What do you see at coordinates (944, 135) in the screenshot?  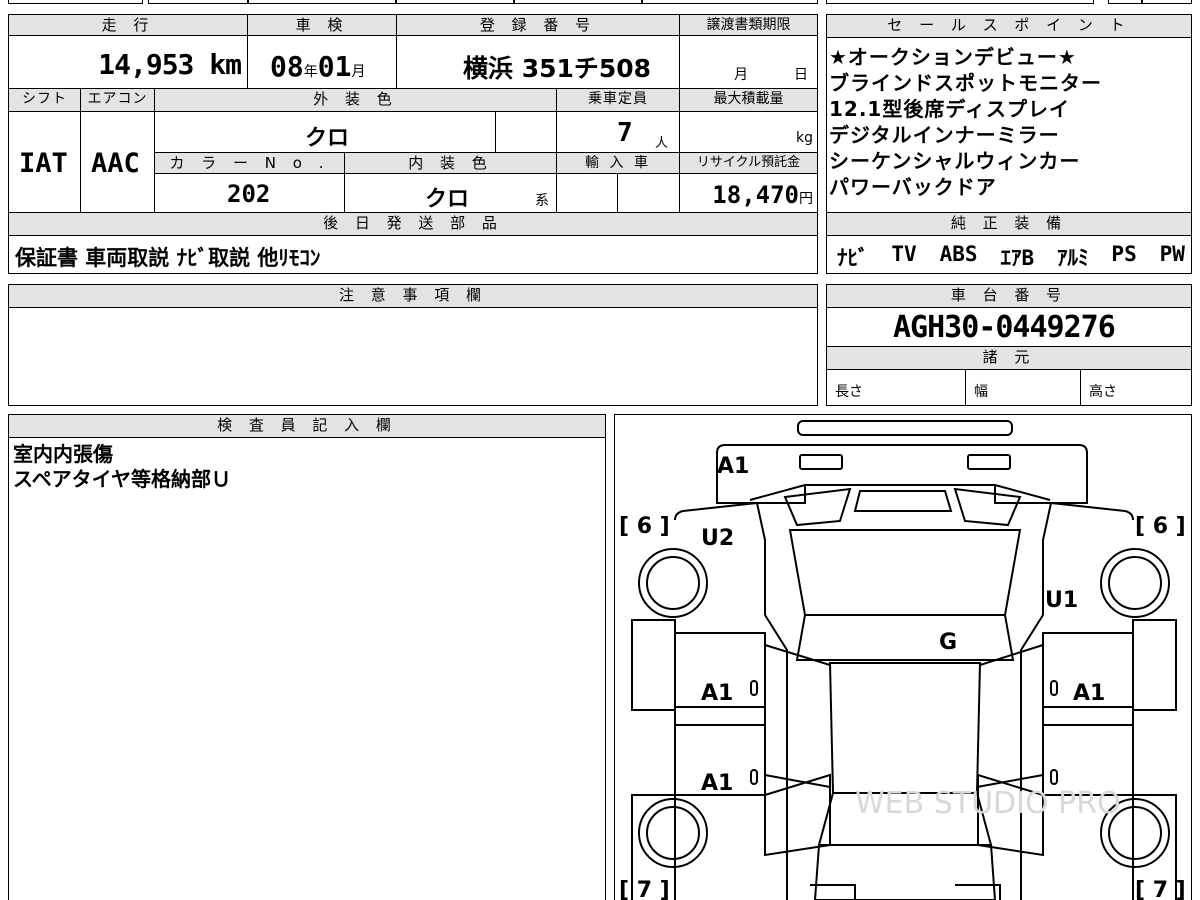 I see `sales-point-item: デジタルインナーミラー` at bounding box center [944, 135].